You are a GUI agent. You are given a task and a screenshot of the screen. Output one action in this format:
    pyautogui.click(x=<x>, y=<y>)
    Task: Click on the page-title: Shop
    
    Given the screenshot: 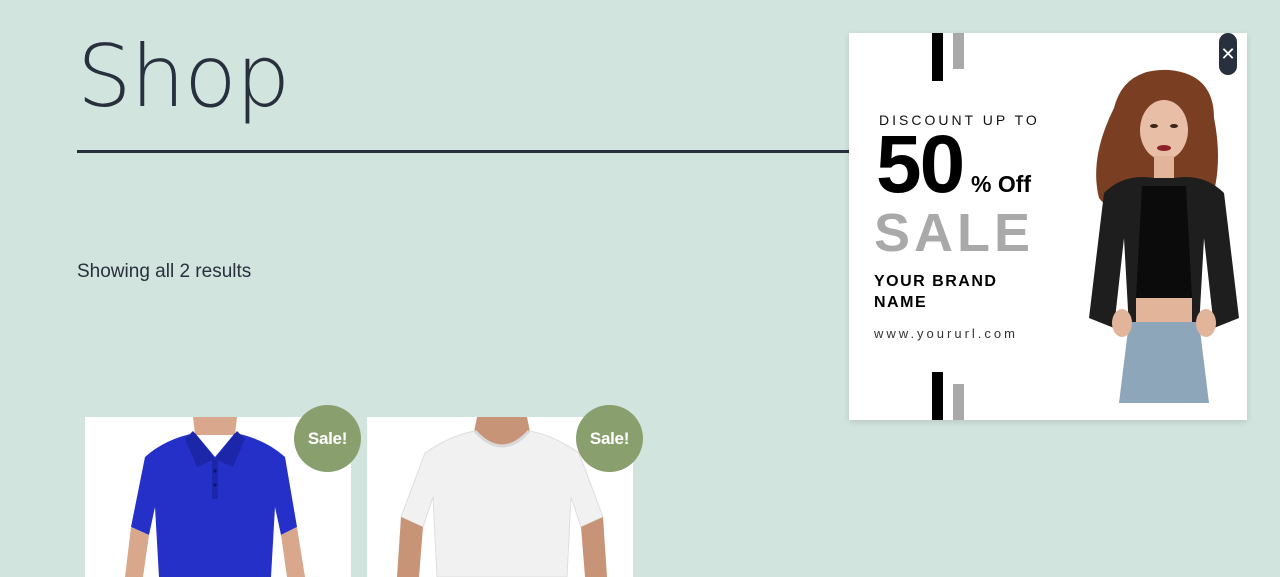 What is the action you would take?
    pyautogui.click(x=183, y=77)
    